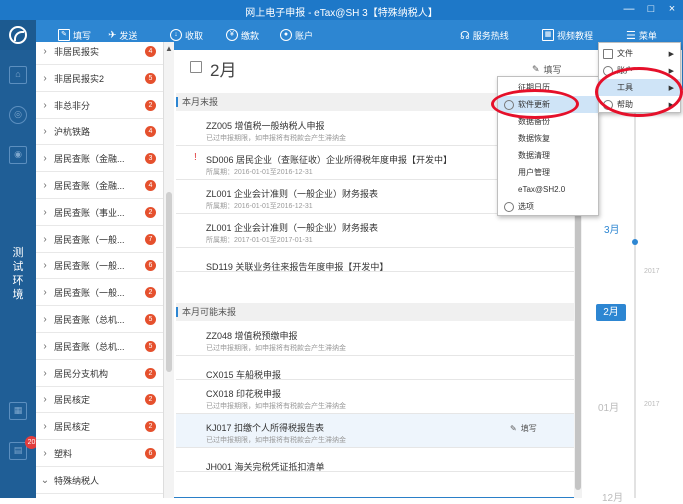 Image resolution: width=683 pixels, height=504 pixels. Describe the element at coordinates (81, 373) in the screenshot. I see `sidebar-item-label: 居民分支机构` at that location.